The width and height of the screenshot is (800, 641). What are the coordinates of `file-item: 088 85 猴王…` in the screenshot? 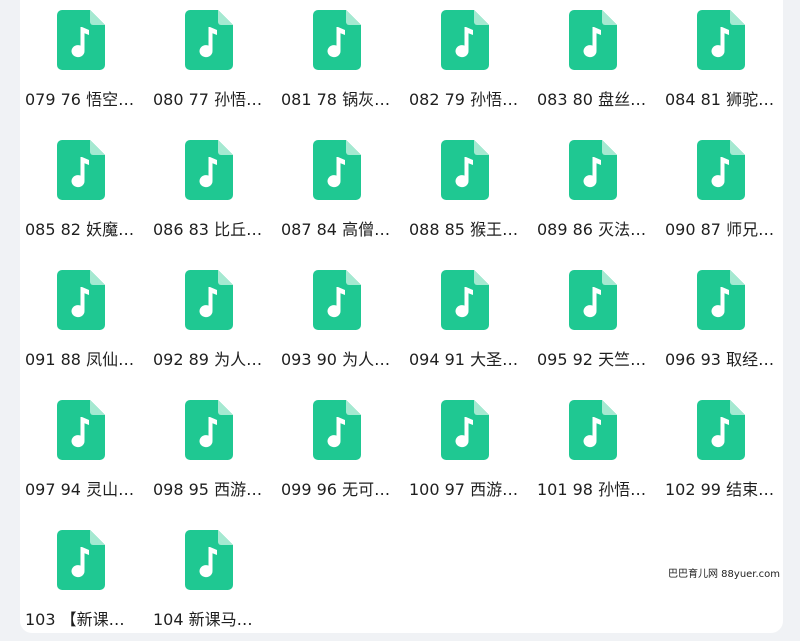 It's located at (471, 190).